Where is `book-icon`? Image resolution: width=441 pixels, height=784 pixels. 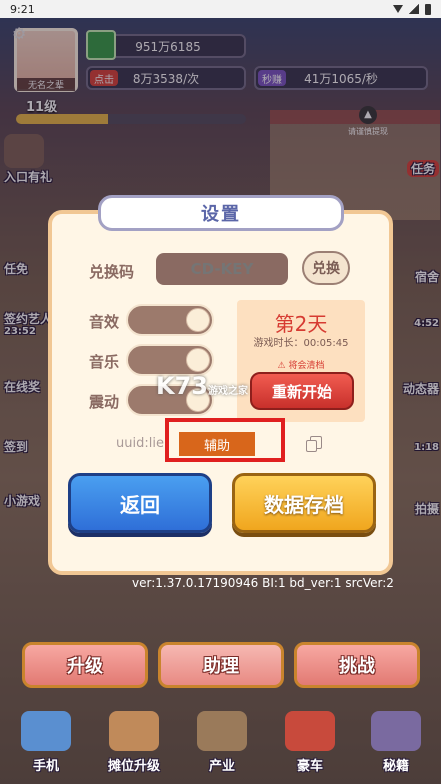
book-icon is located at coordinates (396, 731).